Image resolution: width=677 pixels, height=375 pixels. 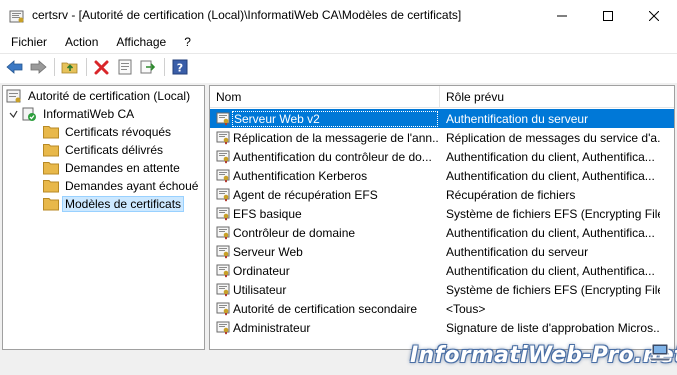 I want to click on up-folder-icon, so click(x=69, y=68).